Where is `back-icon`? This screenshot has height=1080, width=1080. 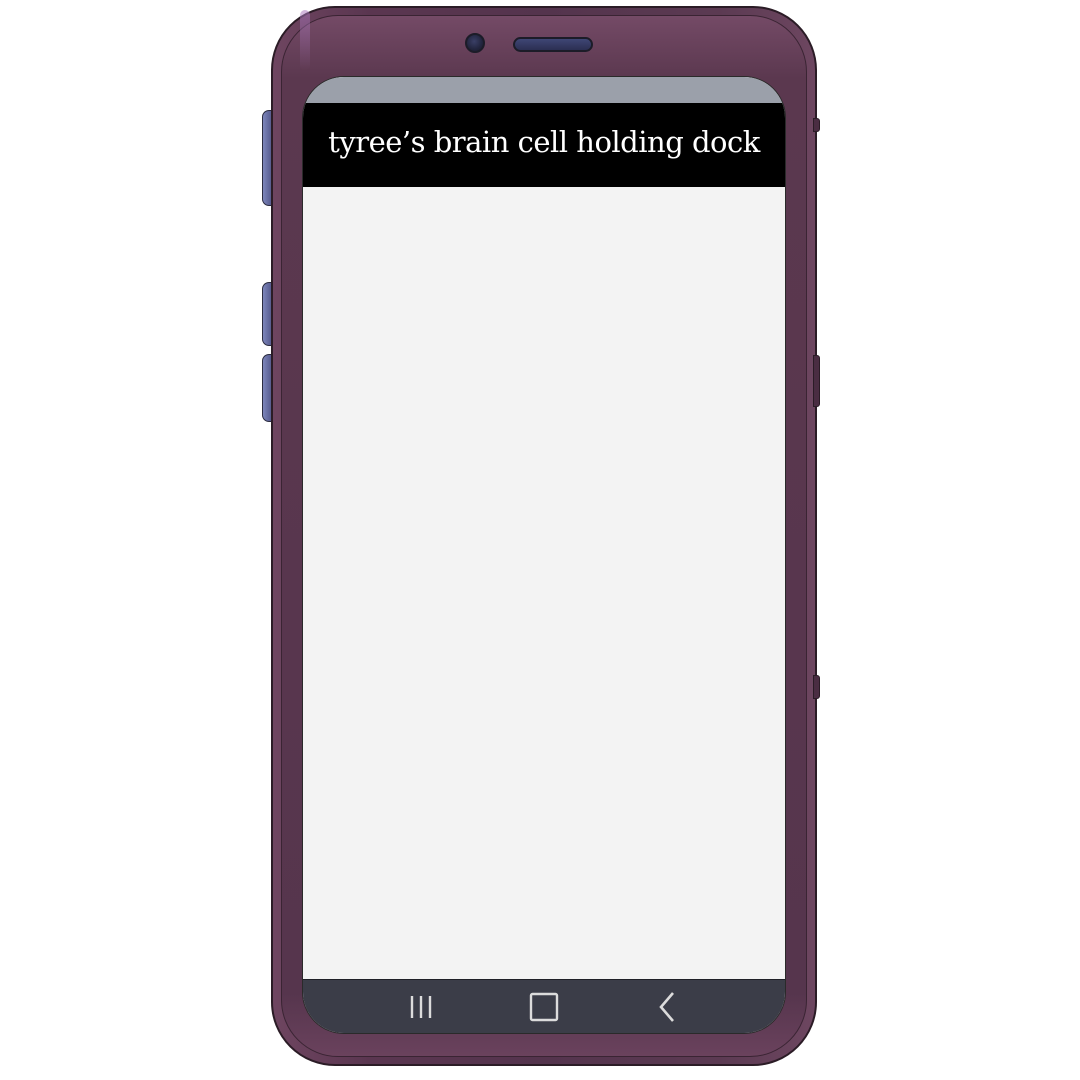
back-icon is located at coordinates (667, 1006).